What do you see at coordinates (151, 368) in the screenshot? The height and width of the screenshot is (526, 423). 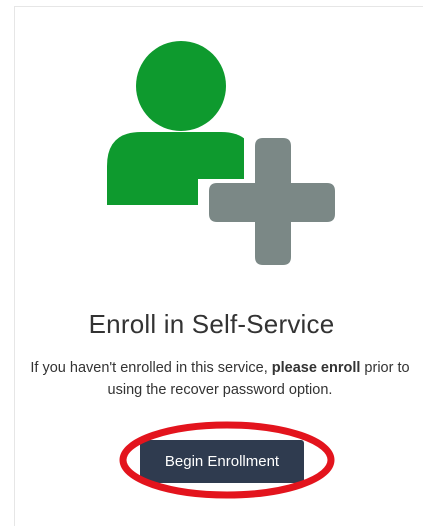 I see `description-text: If you haven't enrolled in this service,` at bounding box center [151, 368].